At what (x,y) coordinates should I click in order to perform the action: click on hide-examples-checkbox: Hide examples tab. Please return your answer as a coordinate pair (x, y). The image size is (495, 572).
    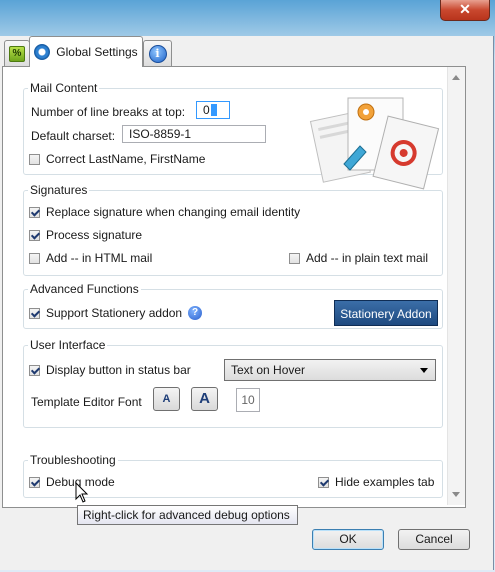
    Looking at the image, I should click on (376, 482).